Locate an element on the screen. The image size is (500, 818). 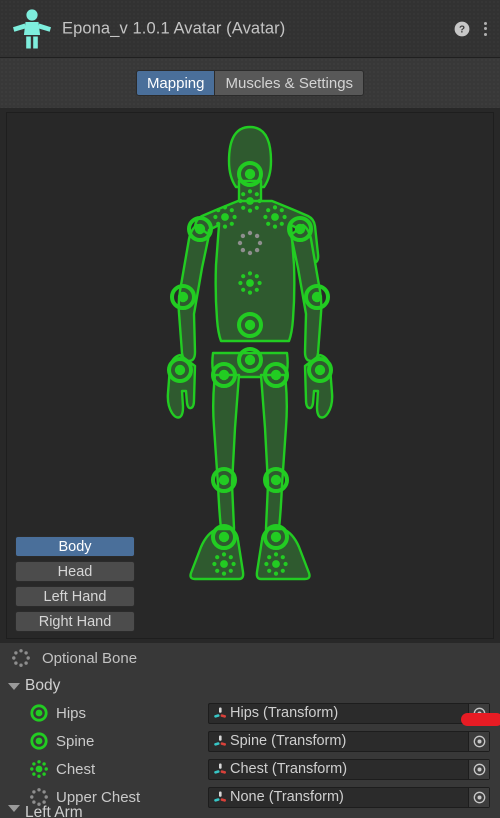
window-title-bar: Epona_v 1.0.1 Avatar (Avatar) ? is located at coordinates (250, 29).